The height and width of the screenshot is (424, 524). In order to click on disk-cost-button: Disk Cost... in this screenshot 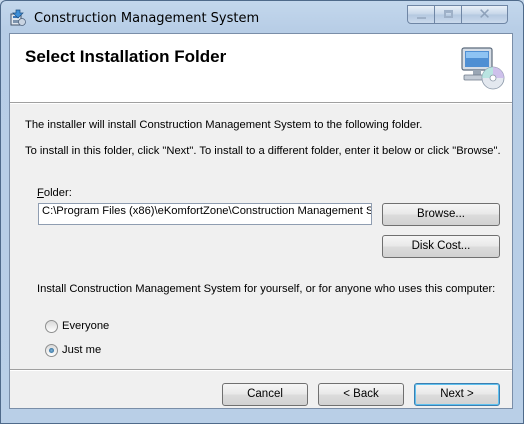, I will do `click(441, 246)`.